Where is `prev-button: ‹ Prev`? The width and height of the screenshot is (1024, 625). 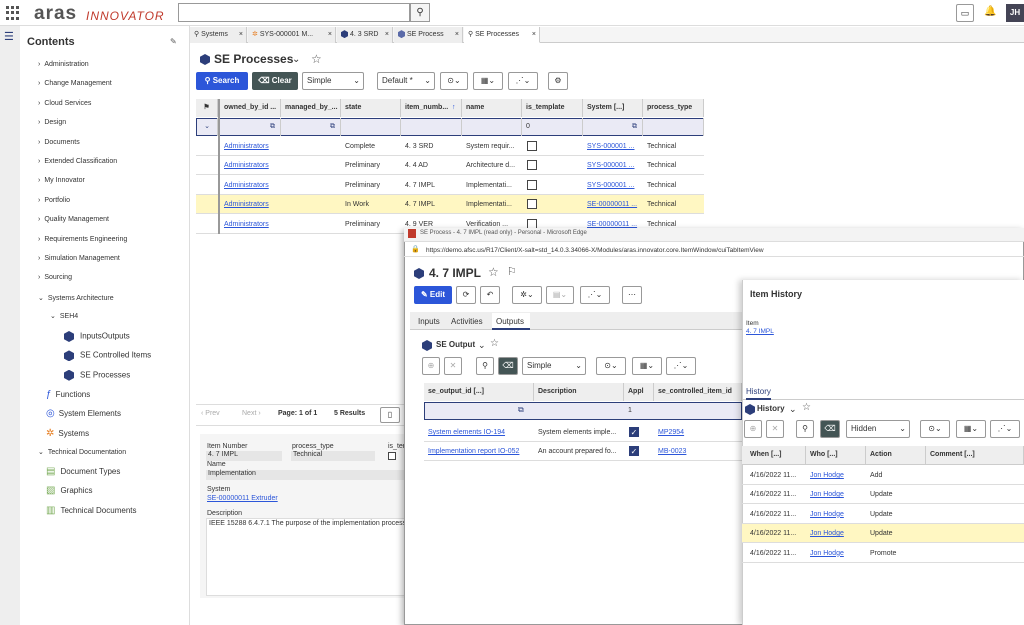 prev-button: ‹ Prev is located at coordinates (210, 413).